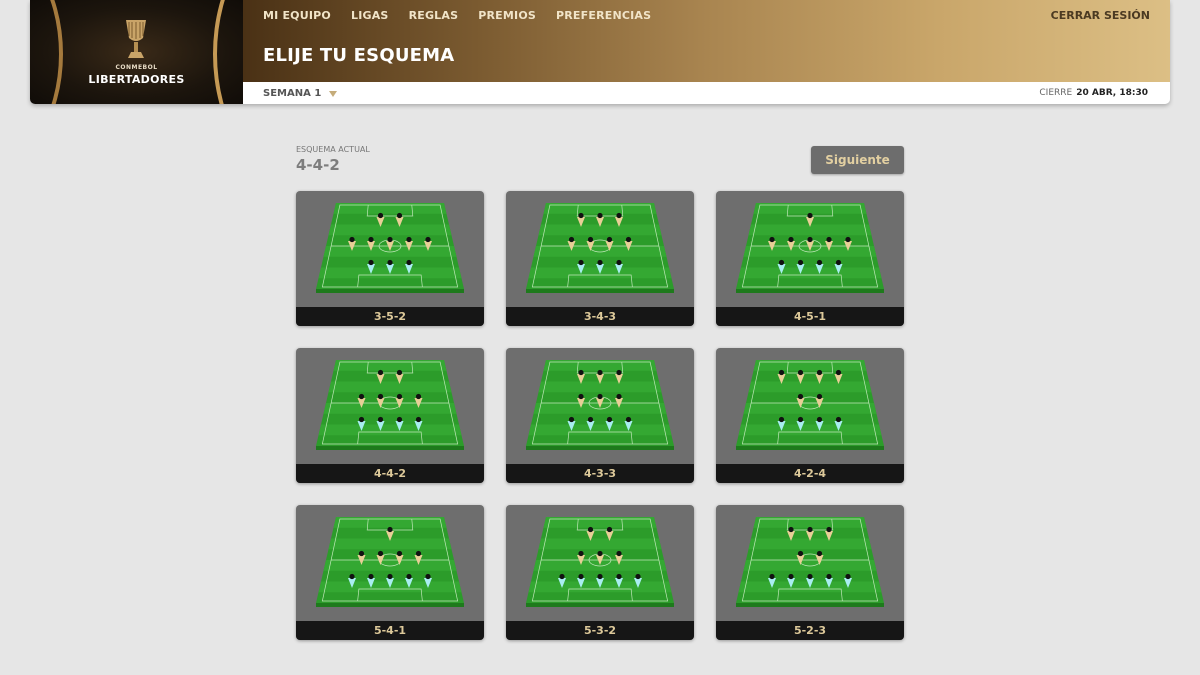 The image size is (1200, 675). I want to click on formation-label: 5-3-2, so click(600, 630).